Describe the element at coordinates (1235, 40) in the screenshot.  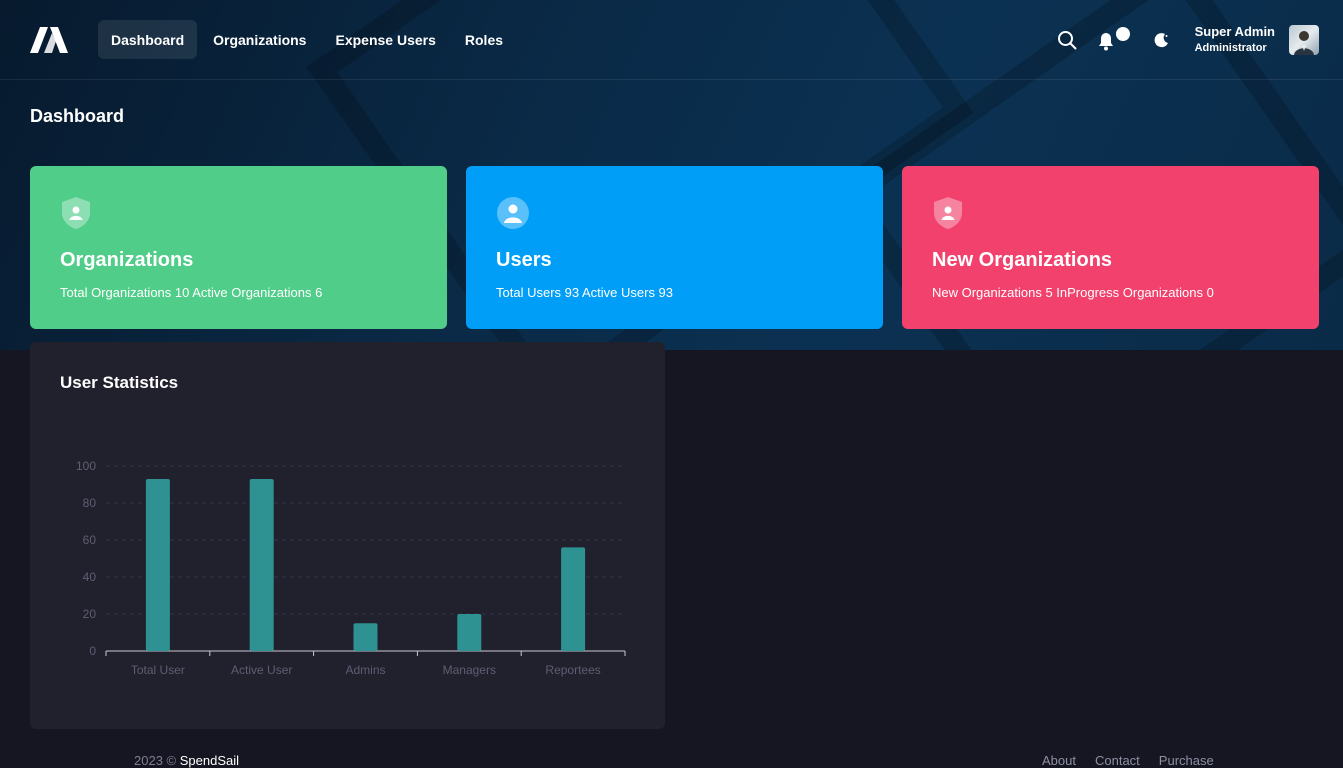
I see `user-info: Super Admin Administrator` at that location.